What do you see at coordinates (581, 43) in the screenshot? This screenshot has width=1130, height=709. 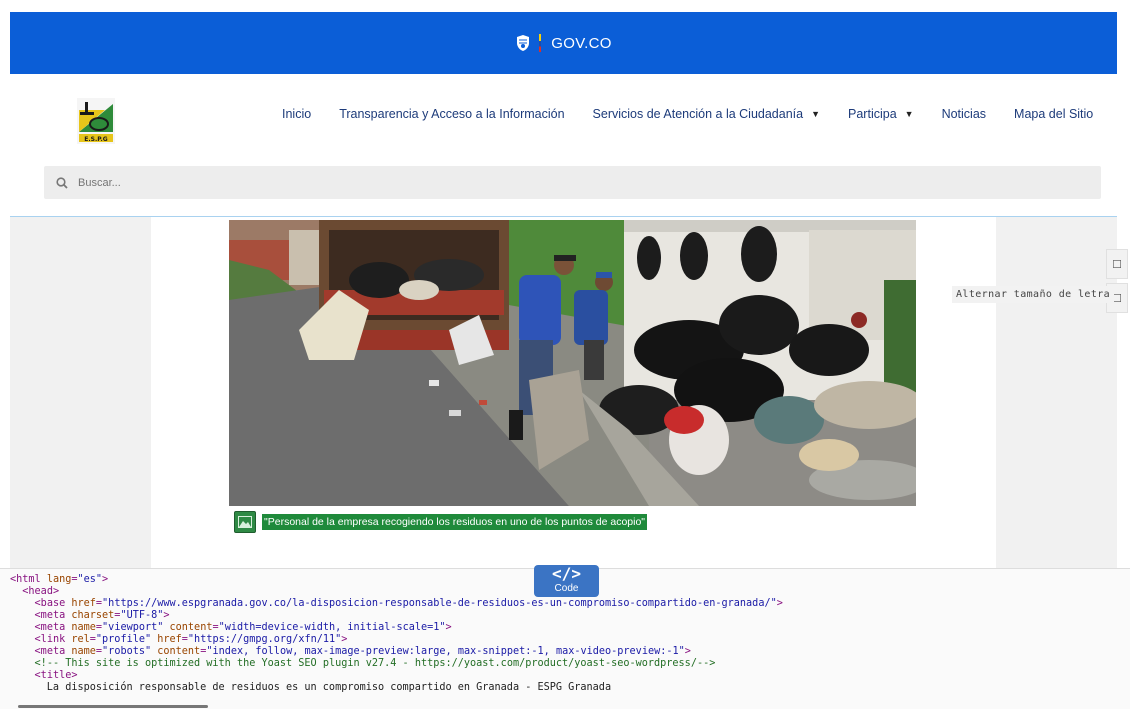 I see `govco-link: GOV.CO` at bounding box center [581, 43].